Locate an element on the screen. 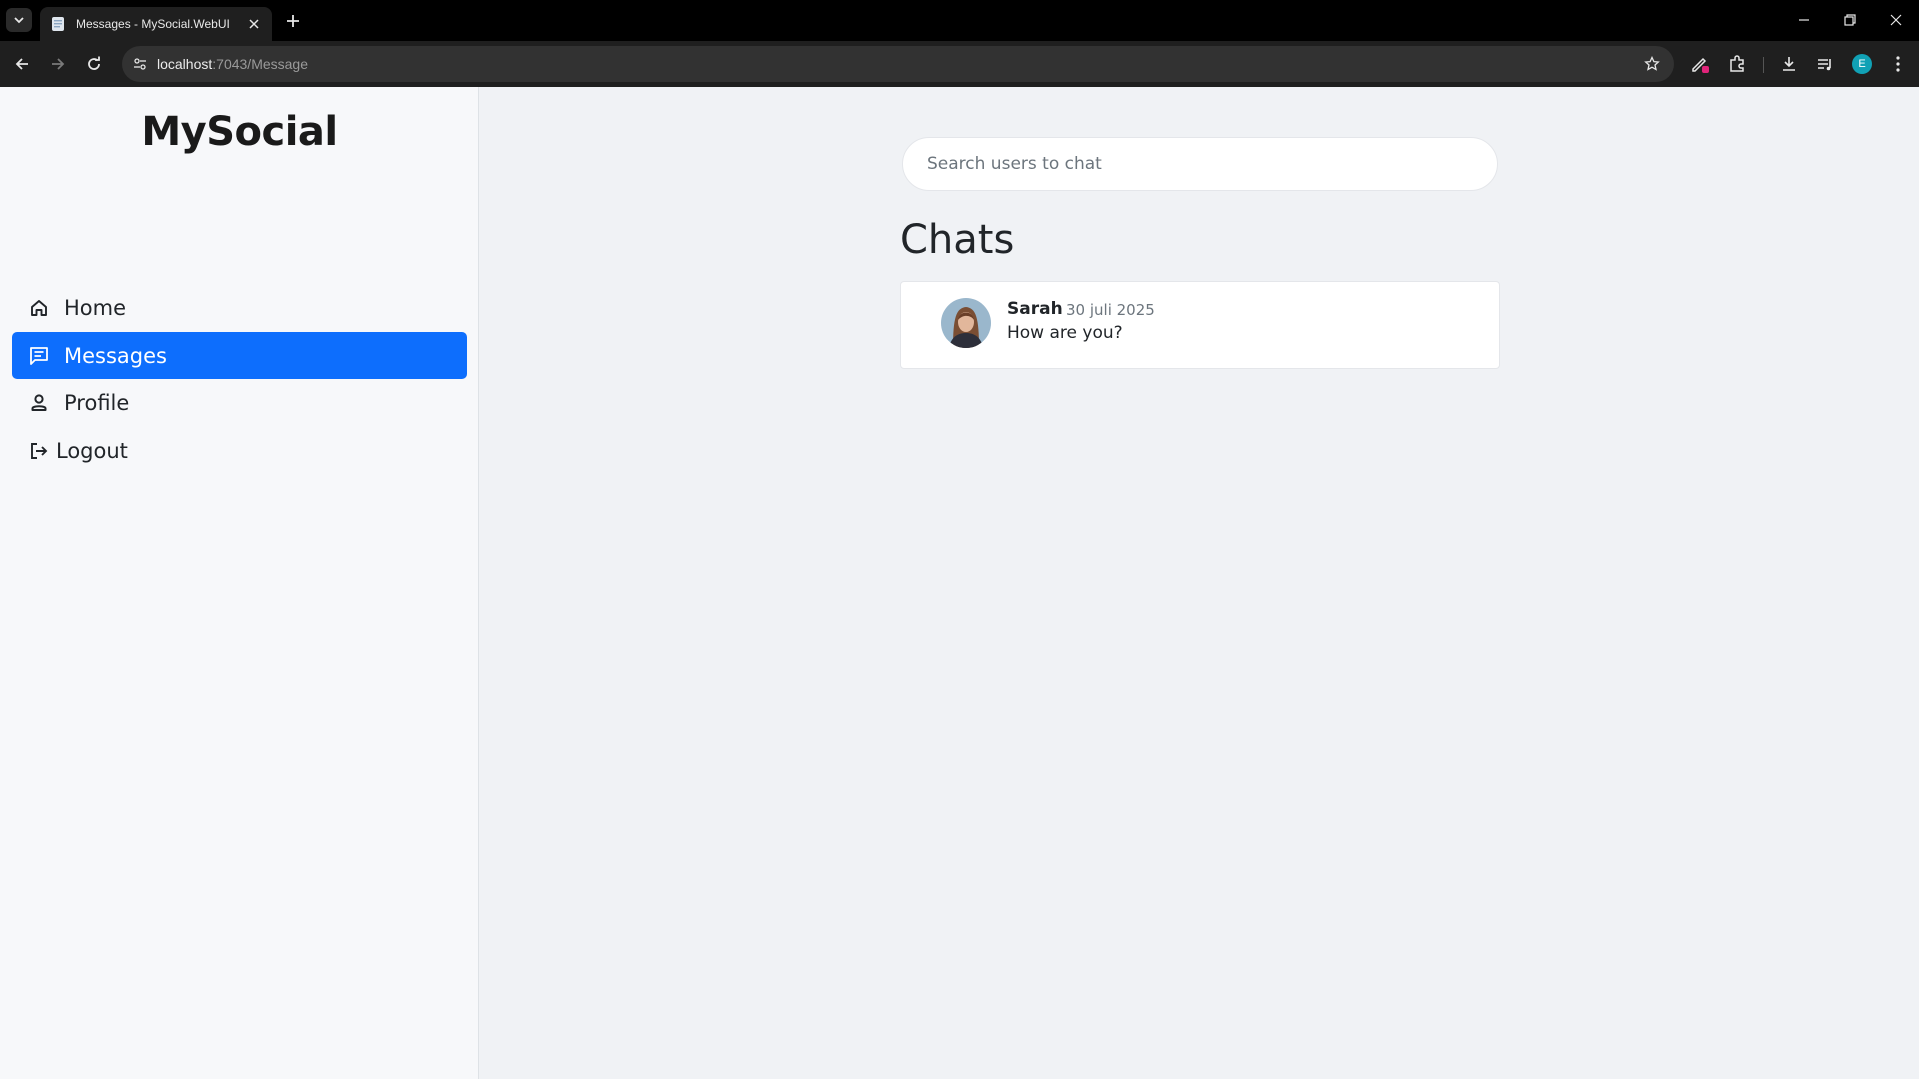 The width and height of the screenshot is (1919, 1079). profile-initial: E is located at coordinates (1862, 64).